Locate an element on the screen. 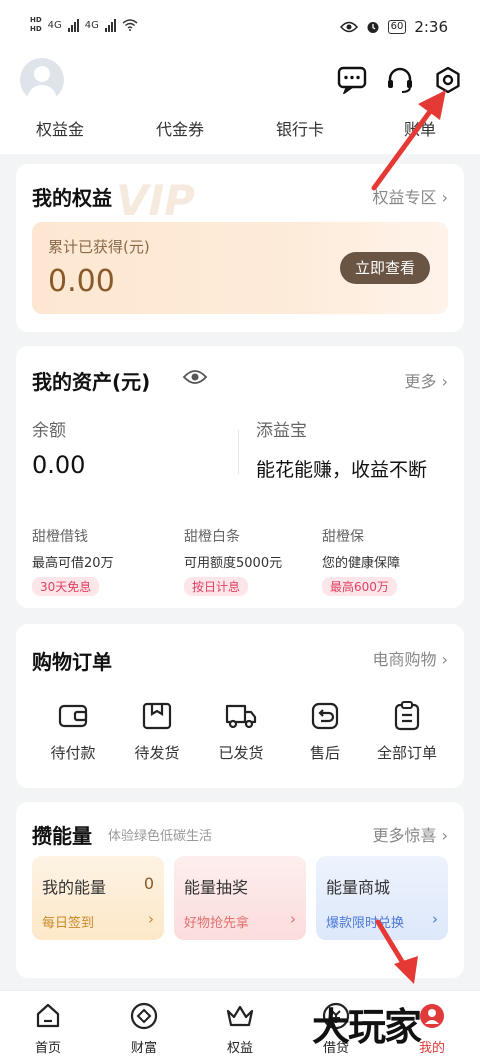 The image size is (480, 1061). battery-icon: 60 is located at coordinates (397, 27).